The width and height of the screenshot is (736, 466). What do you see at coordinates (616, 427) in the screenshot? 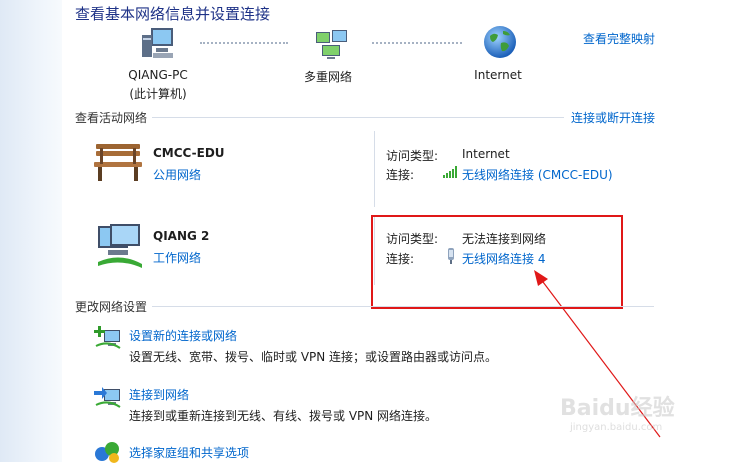
I see `watermark-subtext: jingyan.baidu.com` at bounding box center [616, 427].